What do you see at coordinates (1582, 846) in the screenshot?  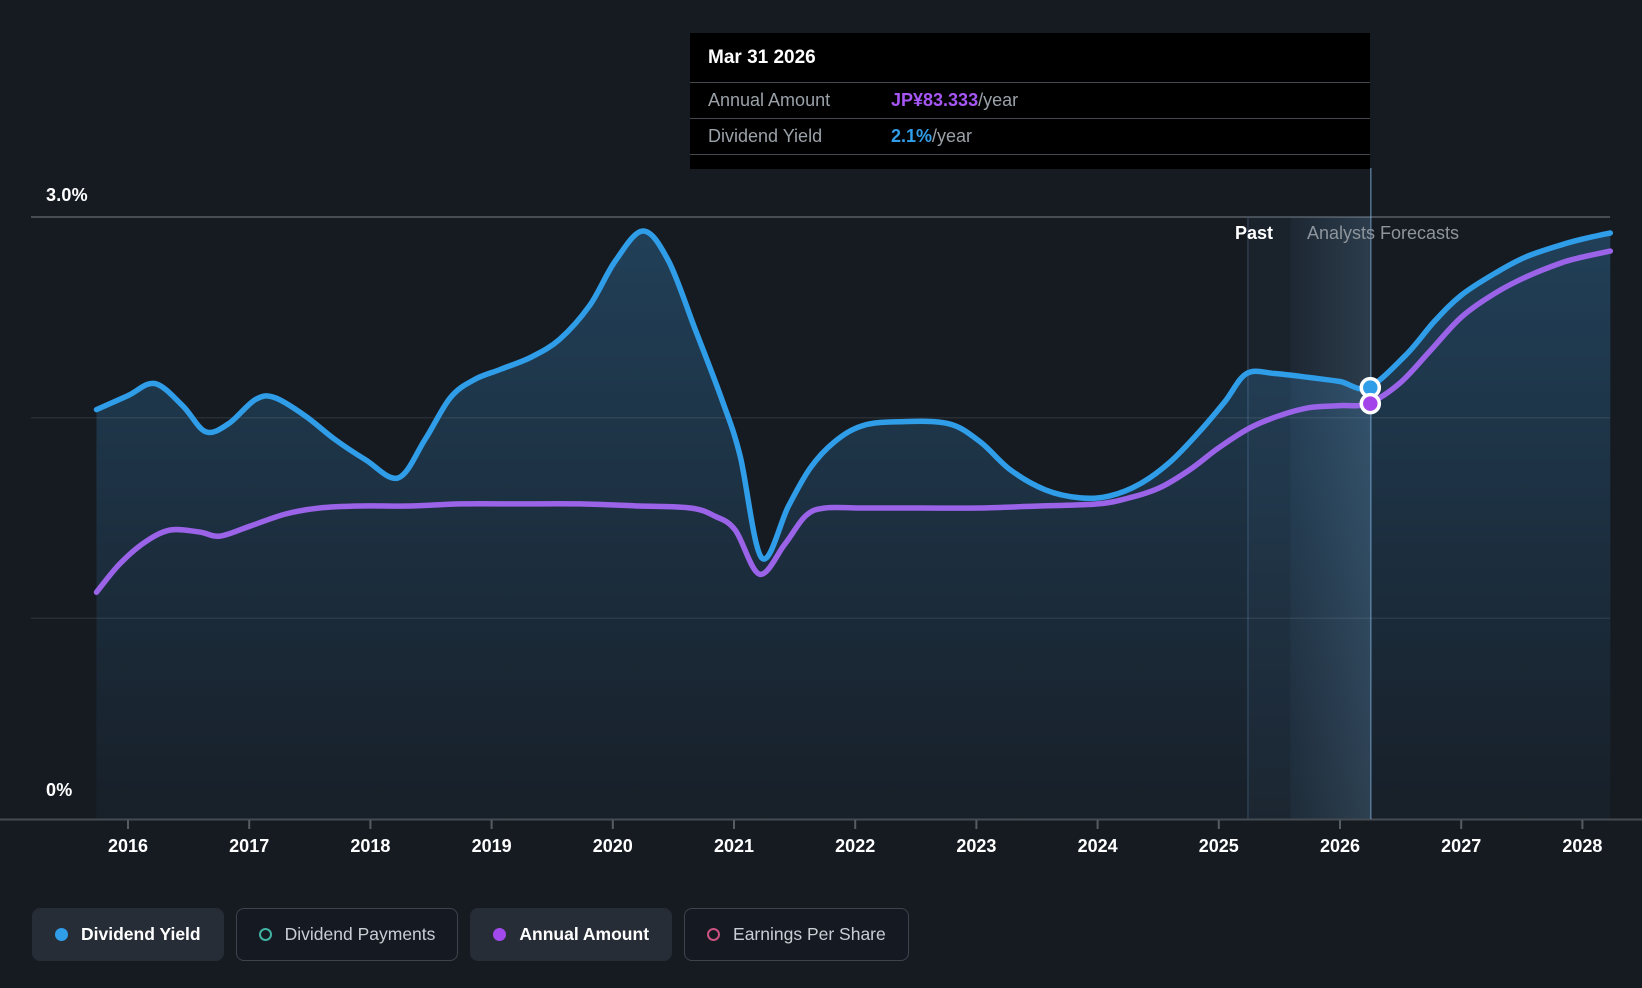 I see `x-tick-label-2028: 2028` at bounding box center [1582, 846].